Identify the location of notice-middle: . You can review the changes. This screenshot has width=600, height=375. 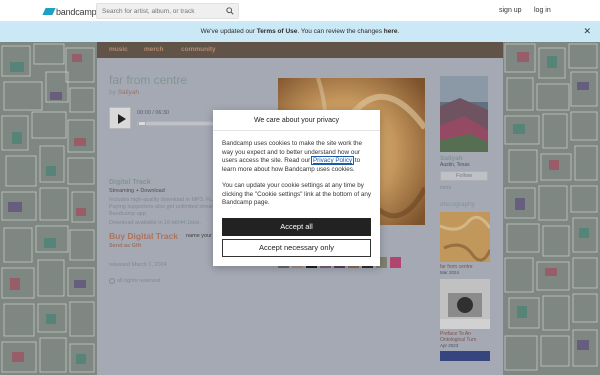
(340, 31).